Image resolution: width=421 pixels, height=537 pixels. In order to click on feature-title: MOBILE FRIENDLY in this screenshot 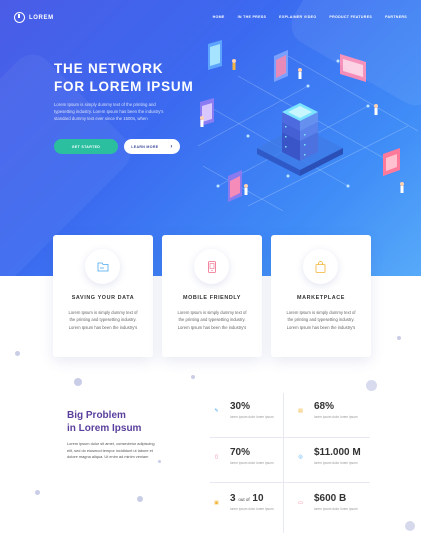, I will do `click(212, 298)`.